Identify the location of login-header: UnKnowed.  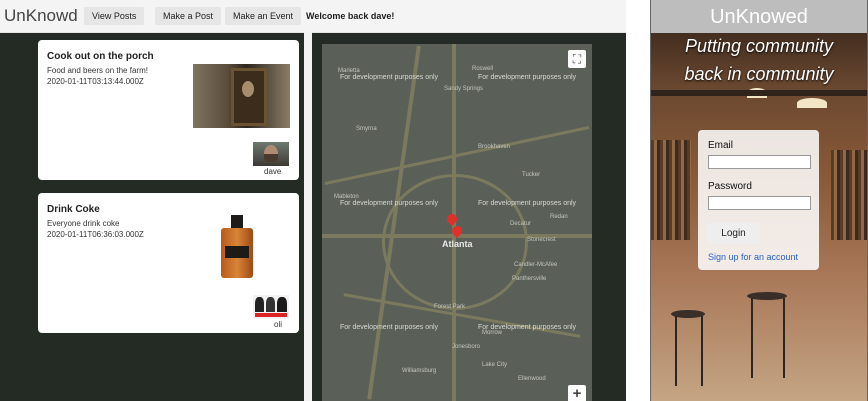
(759, 16).